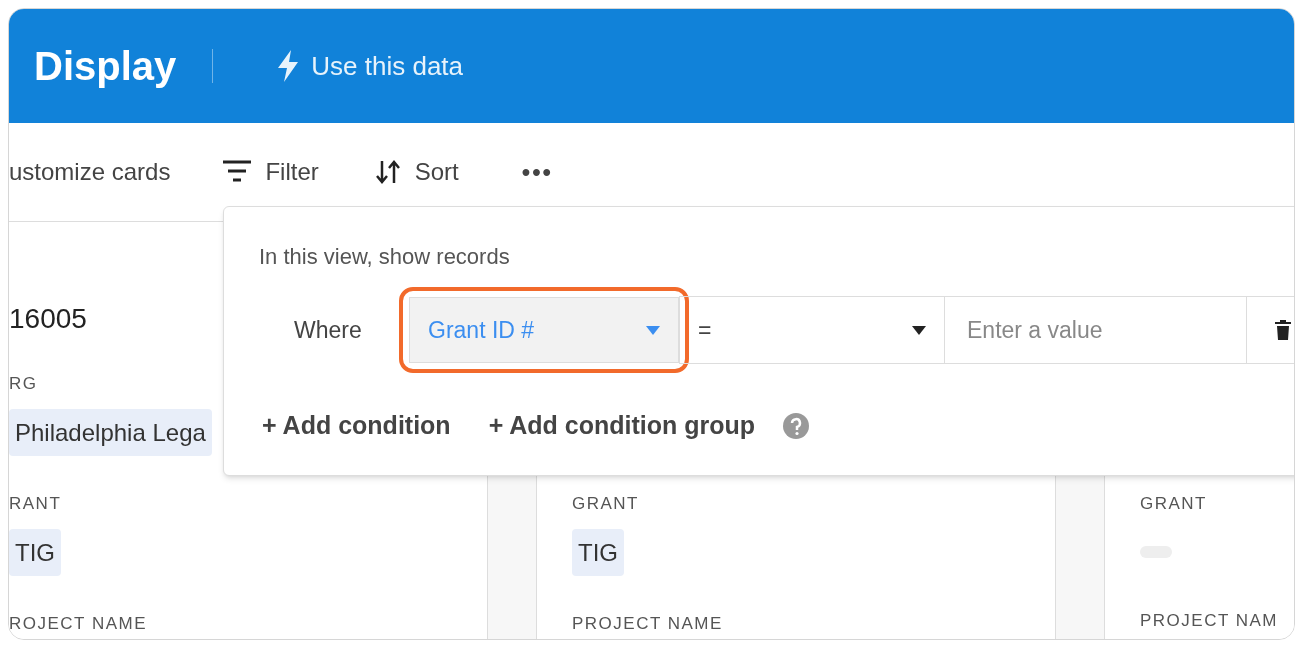 The width and height of the screenshot is (1296, 649). I want to click on field-label: PROJECT NAM, so click(1210, 621).